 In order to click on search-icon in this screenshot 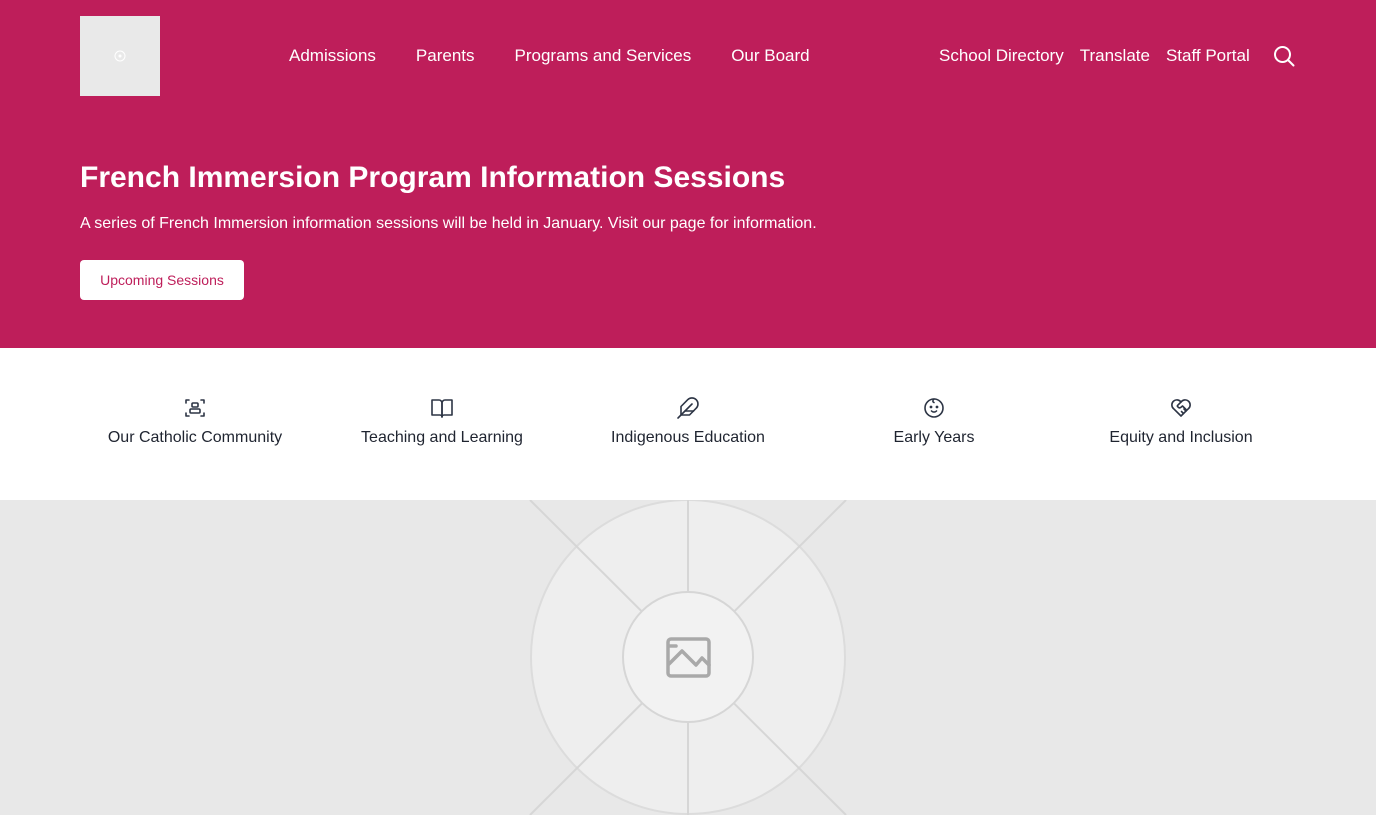, I will do `click(1284, 56)`.